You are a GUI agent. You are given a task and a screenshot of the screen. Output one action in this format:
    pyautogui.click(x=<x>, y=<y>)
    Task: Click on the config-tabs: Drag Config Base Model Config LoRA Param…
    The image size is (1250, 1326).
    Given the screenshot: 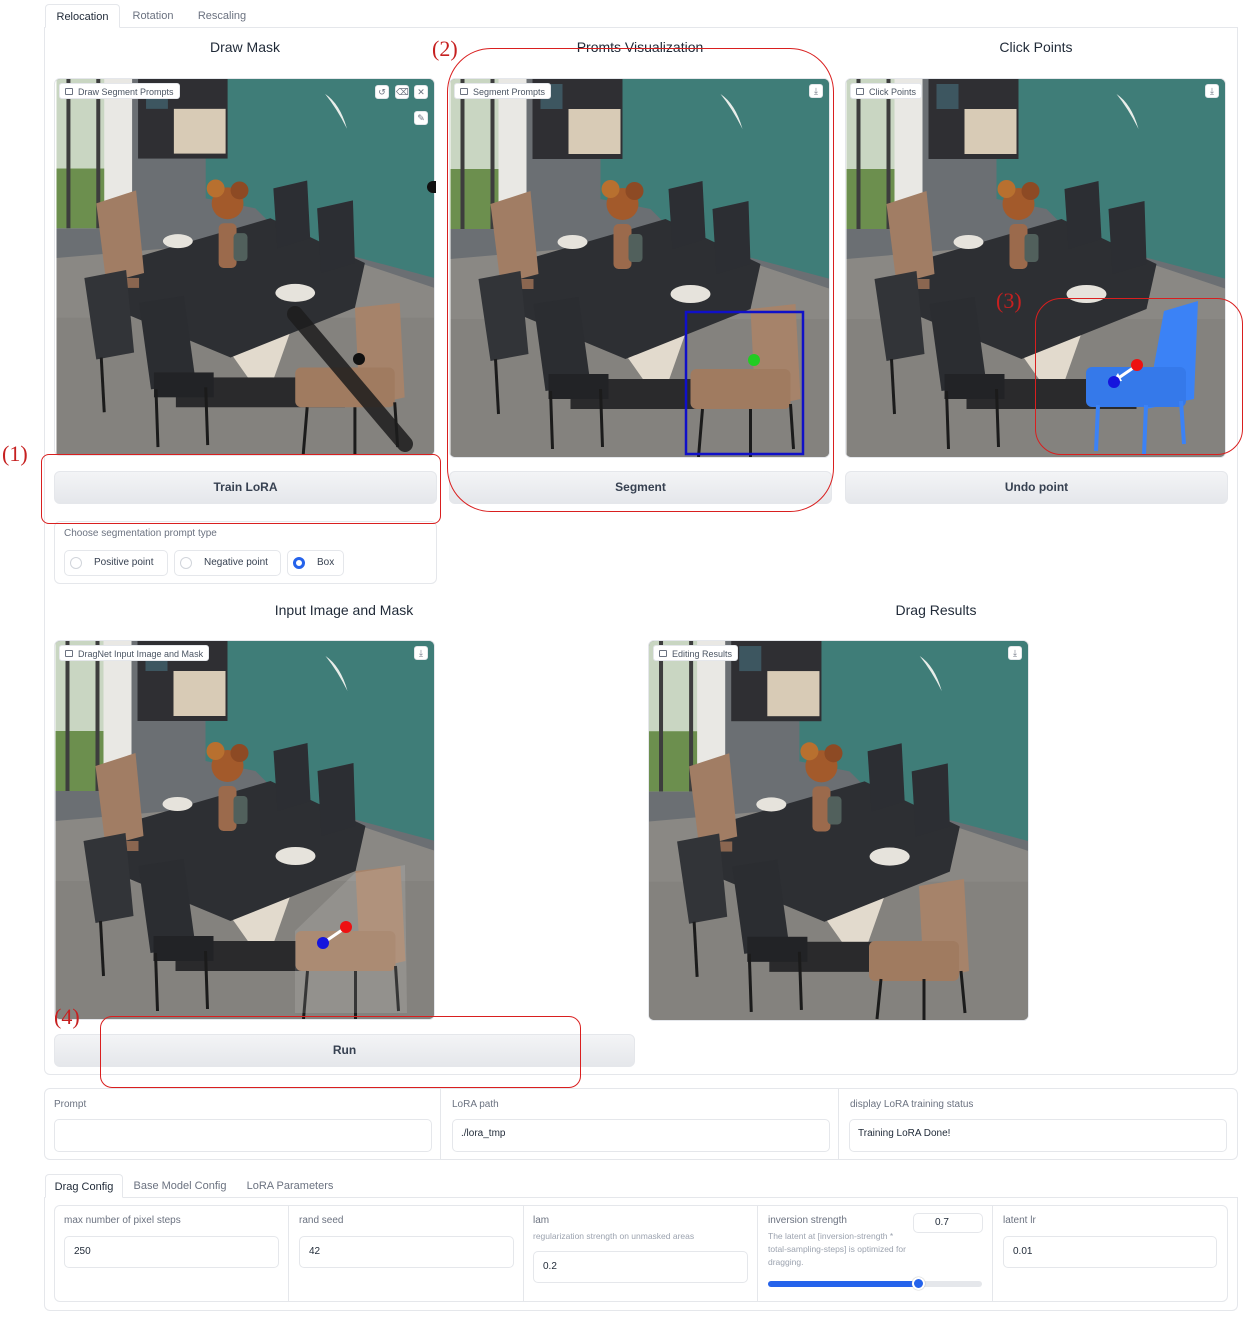 What is the action you would take?
    pyautogui.click(x=641, y=1185)
    